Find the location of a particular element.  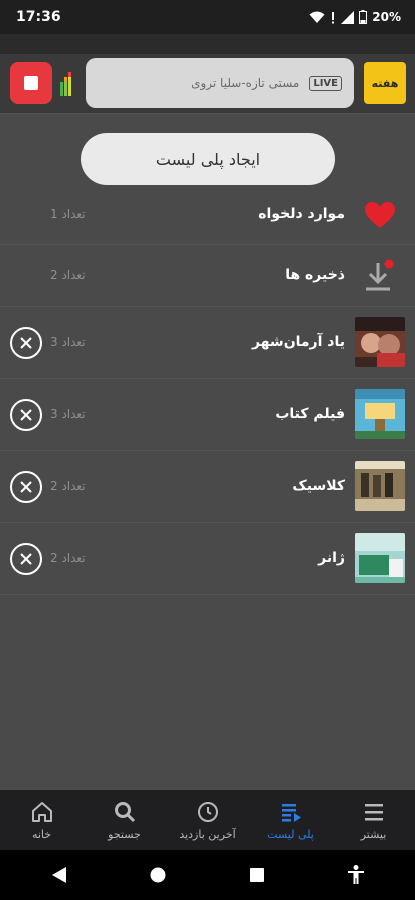

nav-home-label: خانه is located at coordinates (41, 834).